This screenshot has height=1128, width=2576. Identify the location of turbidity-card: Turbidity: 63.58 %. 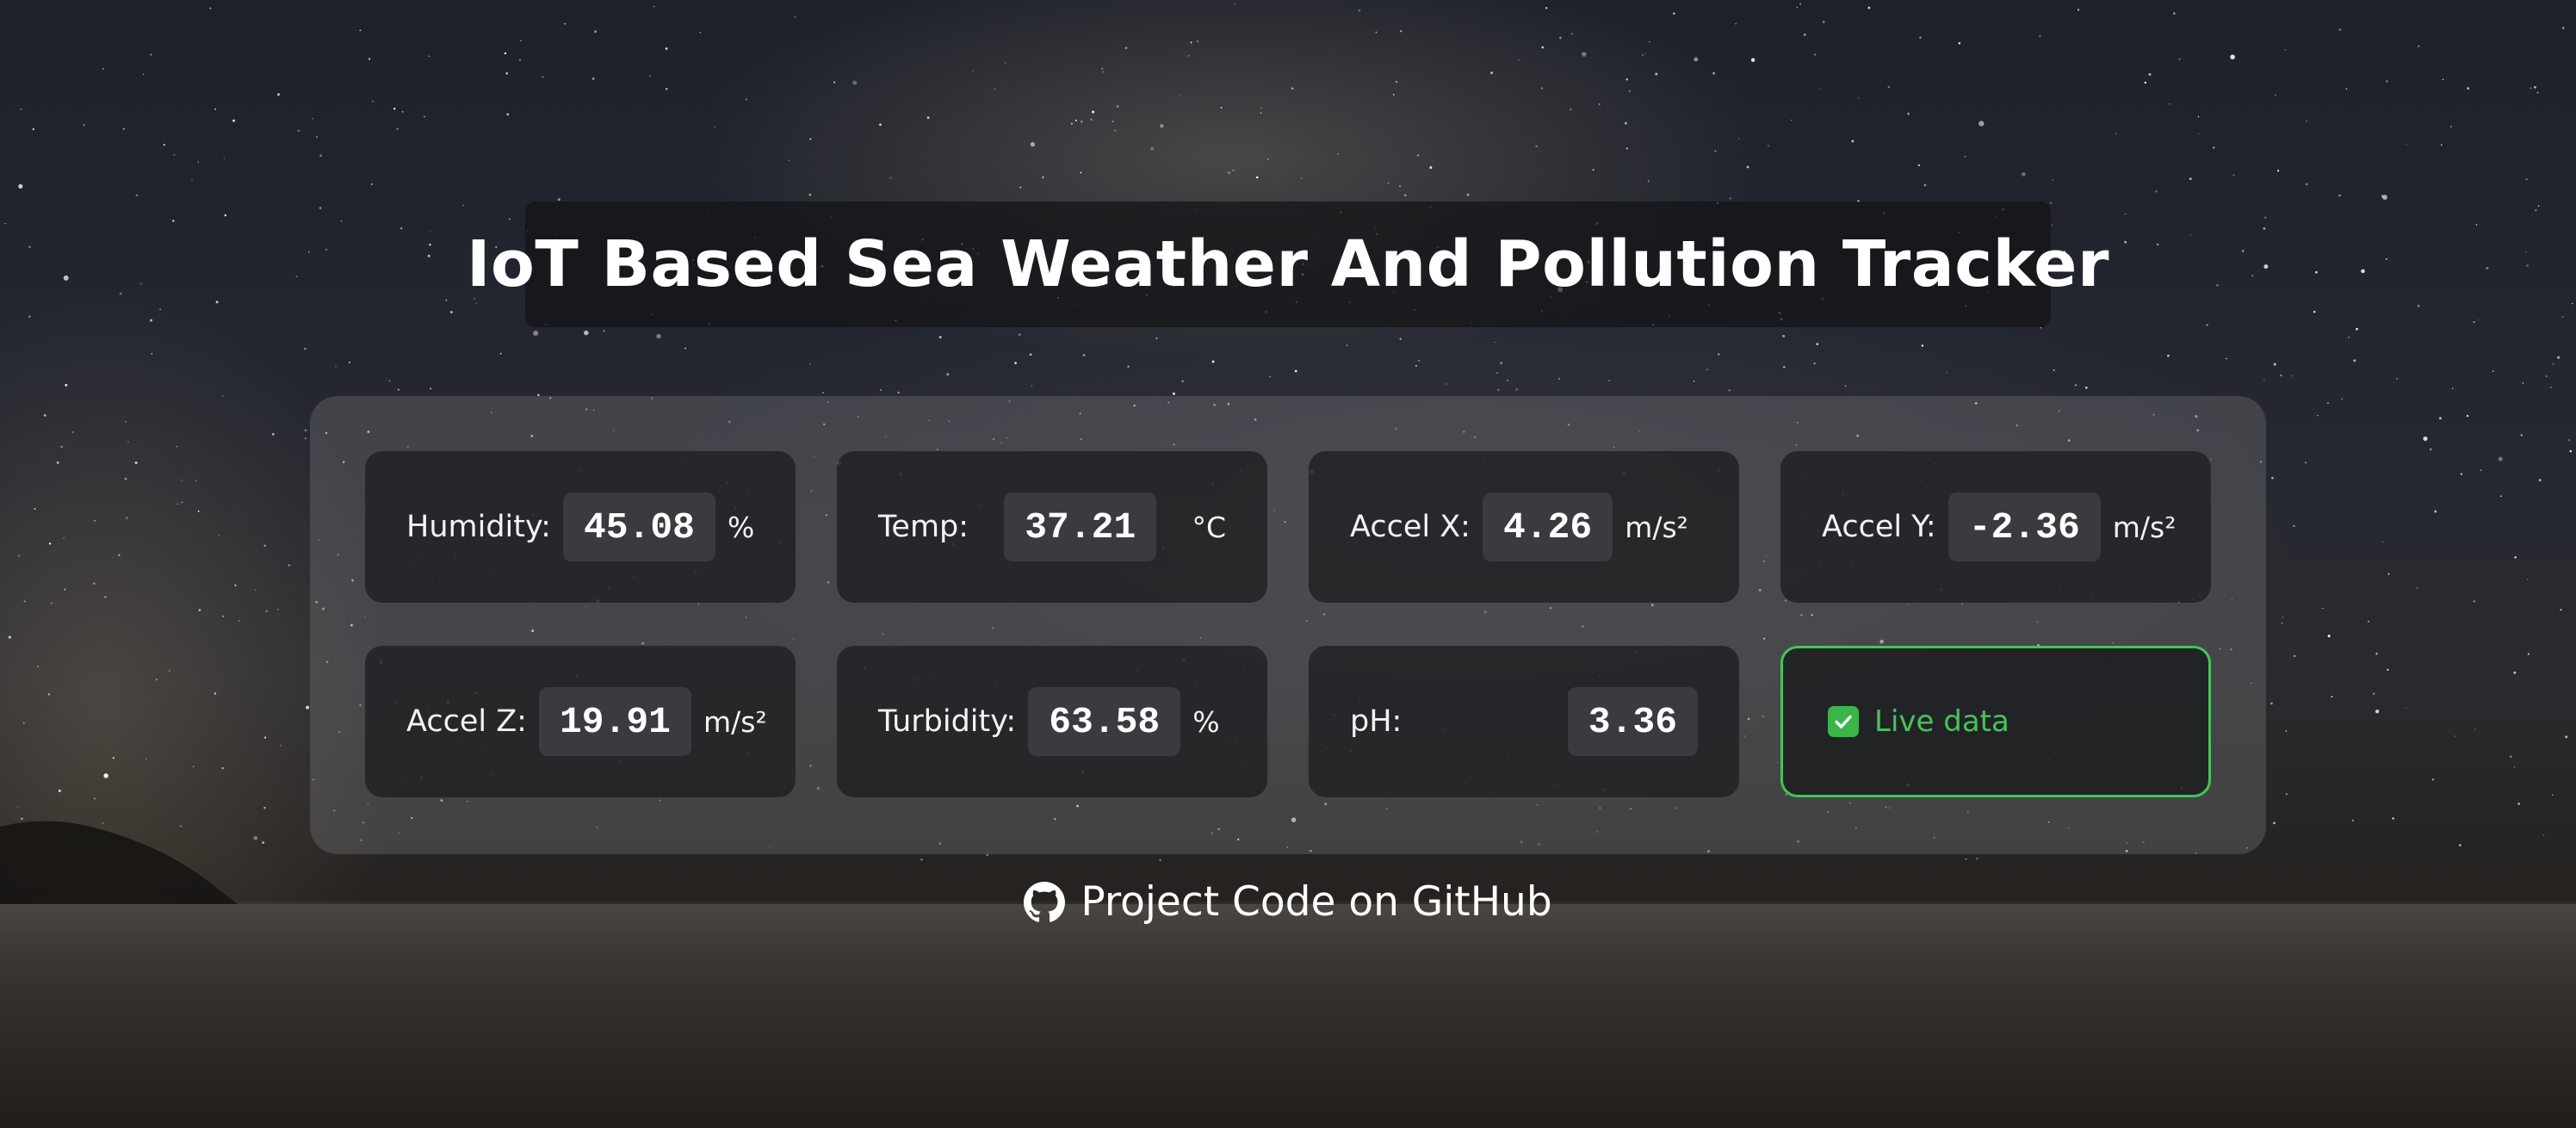
(1052, 721).